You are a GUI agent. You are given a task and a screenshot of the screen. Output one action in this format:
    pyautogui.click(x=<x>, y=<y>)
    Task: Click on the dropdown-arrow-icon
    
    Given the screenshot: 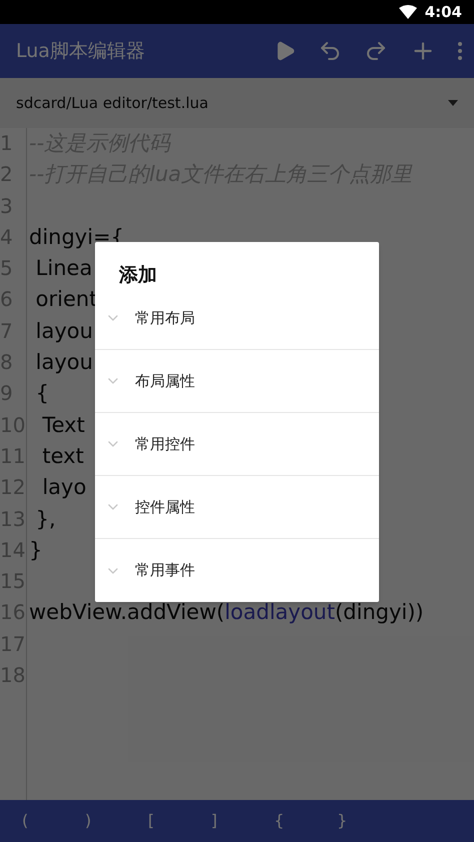 What is the action you would take?
    pyautogui.click(x=453, y=103)
    